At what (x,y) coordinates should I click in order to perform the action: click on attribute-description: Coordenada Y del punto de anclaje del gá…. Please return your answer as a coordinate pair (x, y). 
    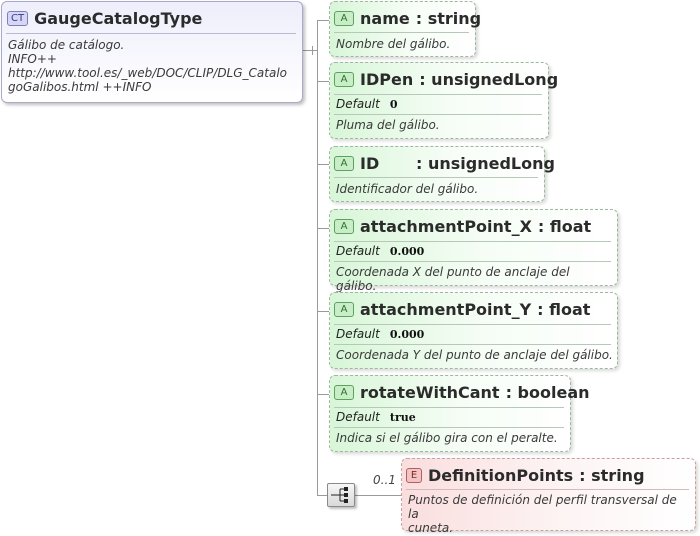
    Looking at the image, I should click on (474, 355).